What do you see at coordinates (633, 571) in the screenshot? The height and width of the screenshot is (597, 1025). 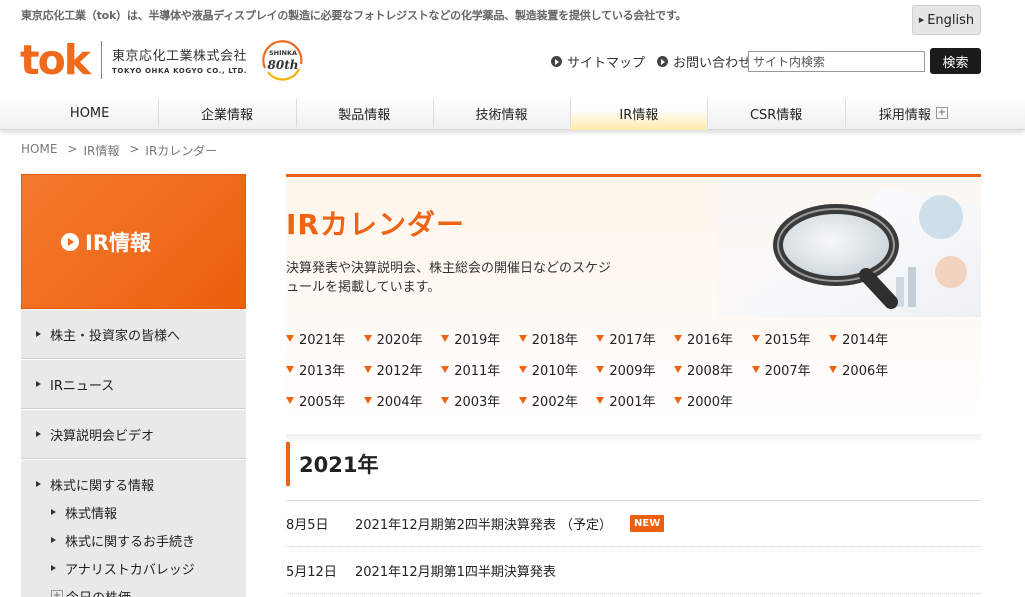 I see `event-row: 5月12日 2021年12月期第1四半期決算発表` at bounding box center [633, 571].